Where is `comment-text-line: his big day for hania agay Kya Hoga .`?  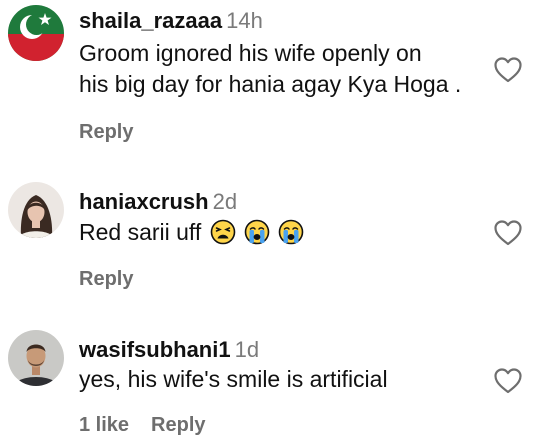 comment-text-line: his big day for hania agay Kya Hoga . is located at coordinates (270, 84).